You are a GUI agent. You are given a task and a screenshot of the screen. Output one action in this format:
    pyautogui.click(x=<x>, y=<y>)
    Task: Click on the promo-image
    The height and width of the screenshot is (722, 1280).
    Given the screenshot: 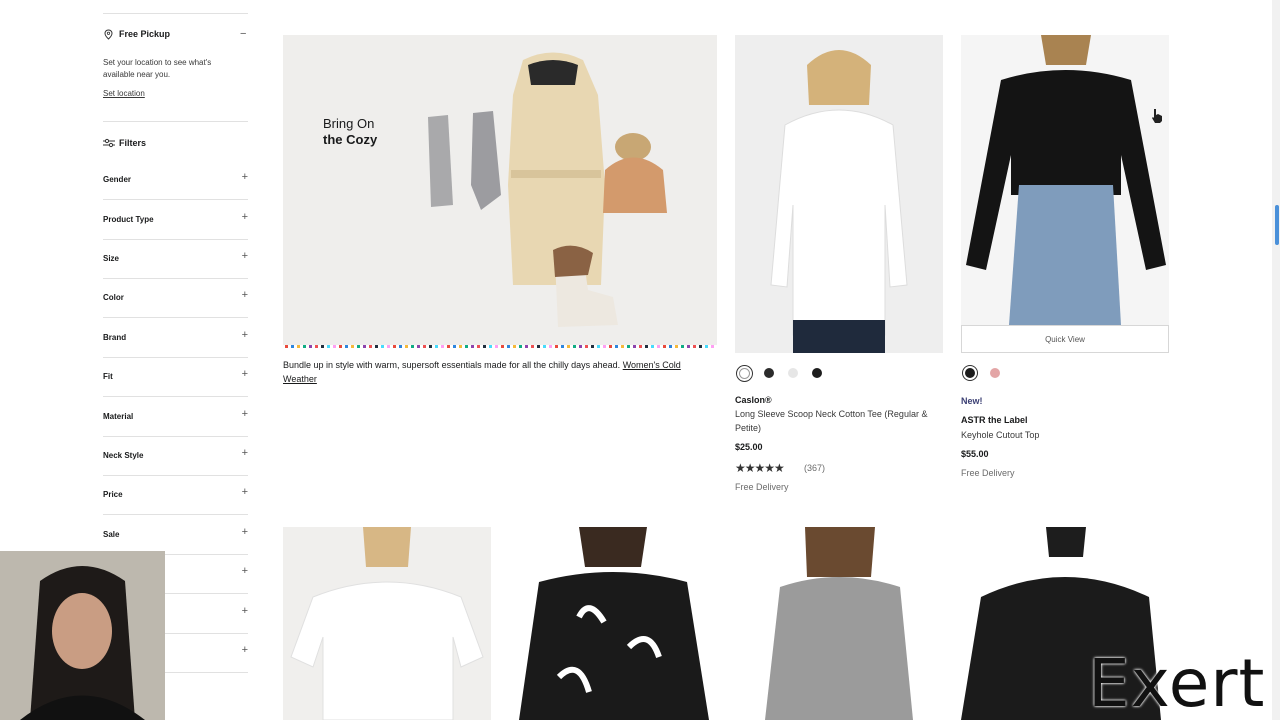 What is the action you would take?
    pyautogui.click(x=547, y=189)
    